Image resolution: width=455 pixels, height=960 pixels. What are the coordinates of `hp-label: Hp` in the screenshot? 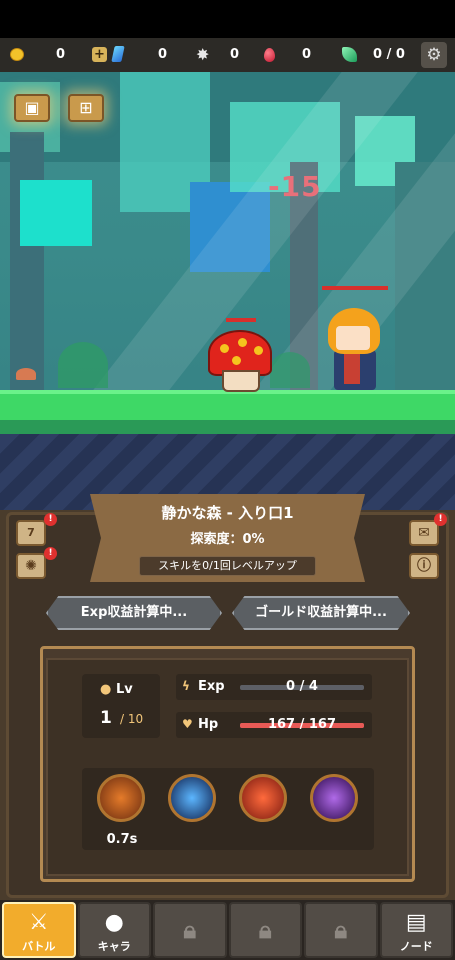 It's located at (208, 724).